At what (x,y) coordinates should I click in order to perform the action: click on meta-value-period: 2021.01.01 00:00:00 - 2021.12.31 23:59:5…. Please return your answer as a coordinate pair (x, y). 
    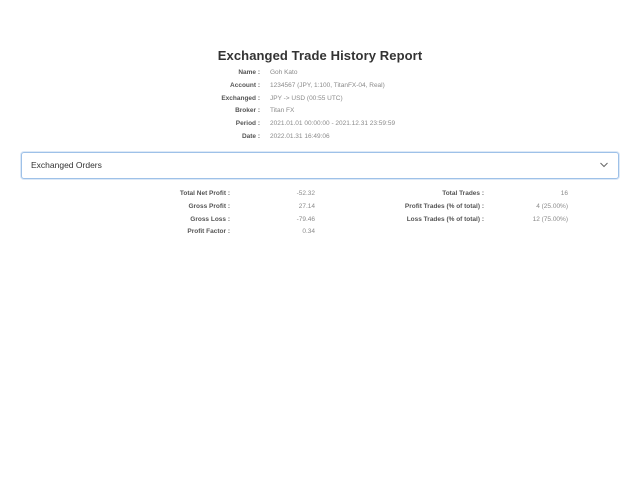
    Looking at the image, I should click on (333, 124).